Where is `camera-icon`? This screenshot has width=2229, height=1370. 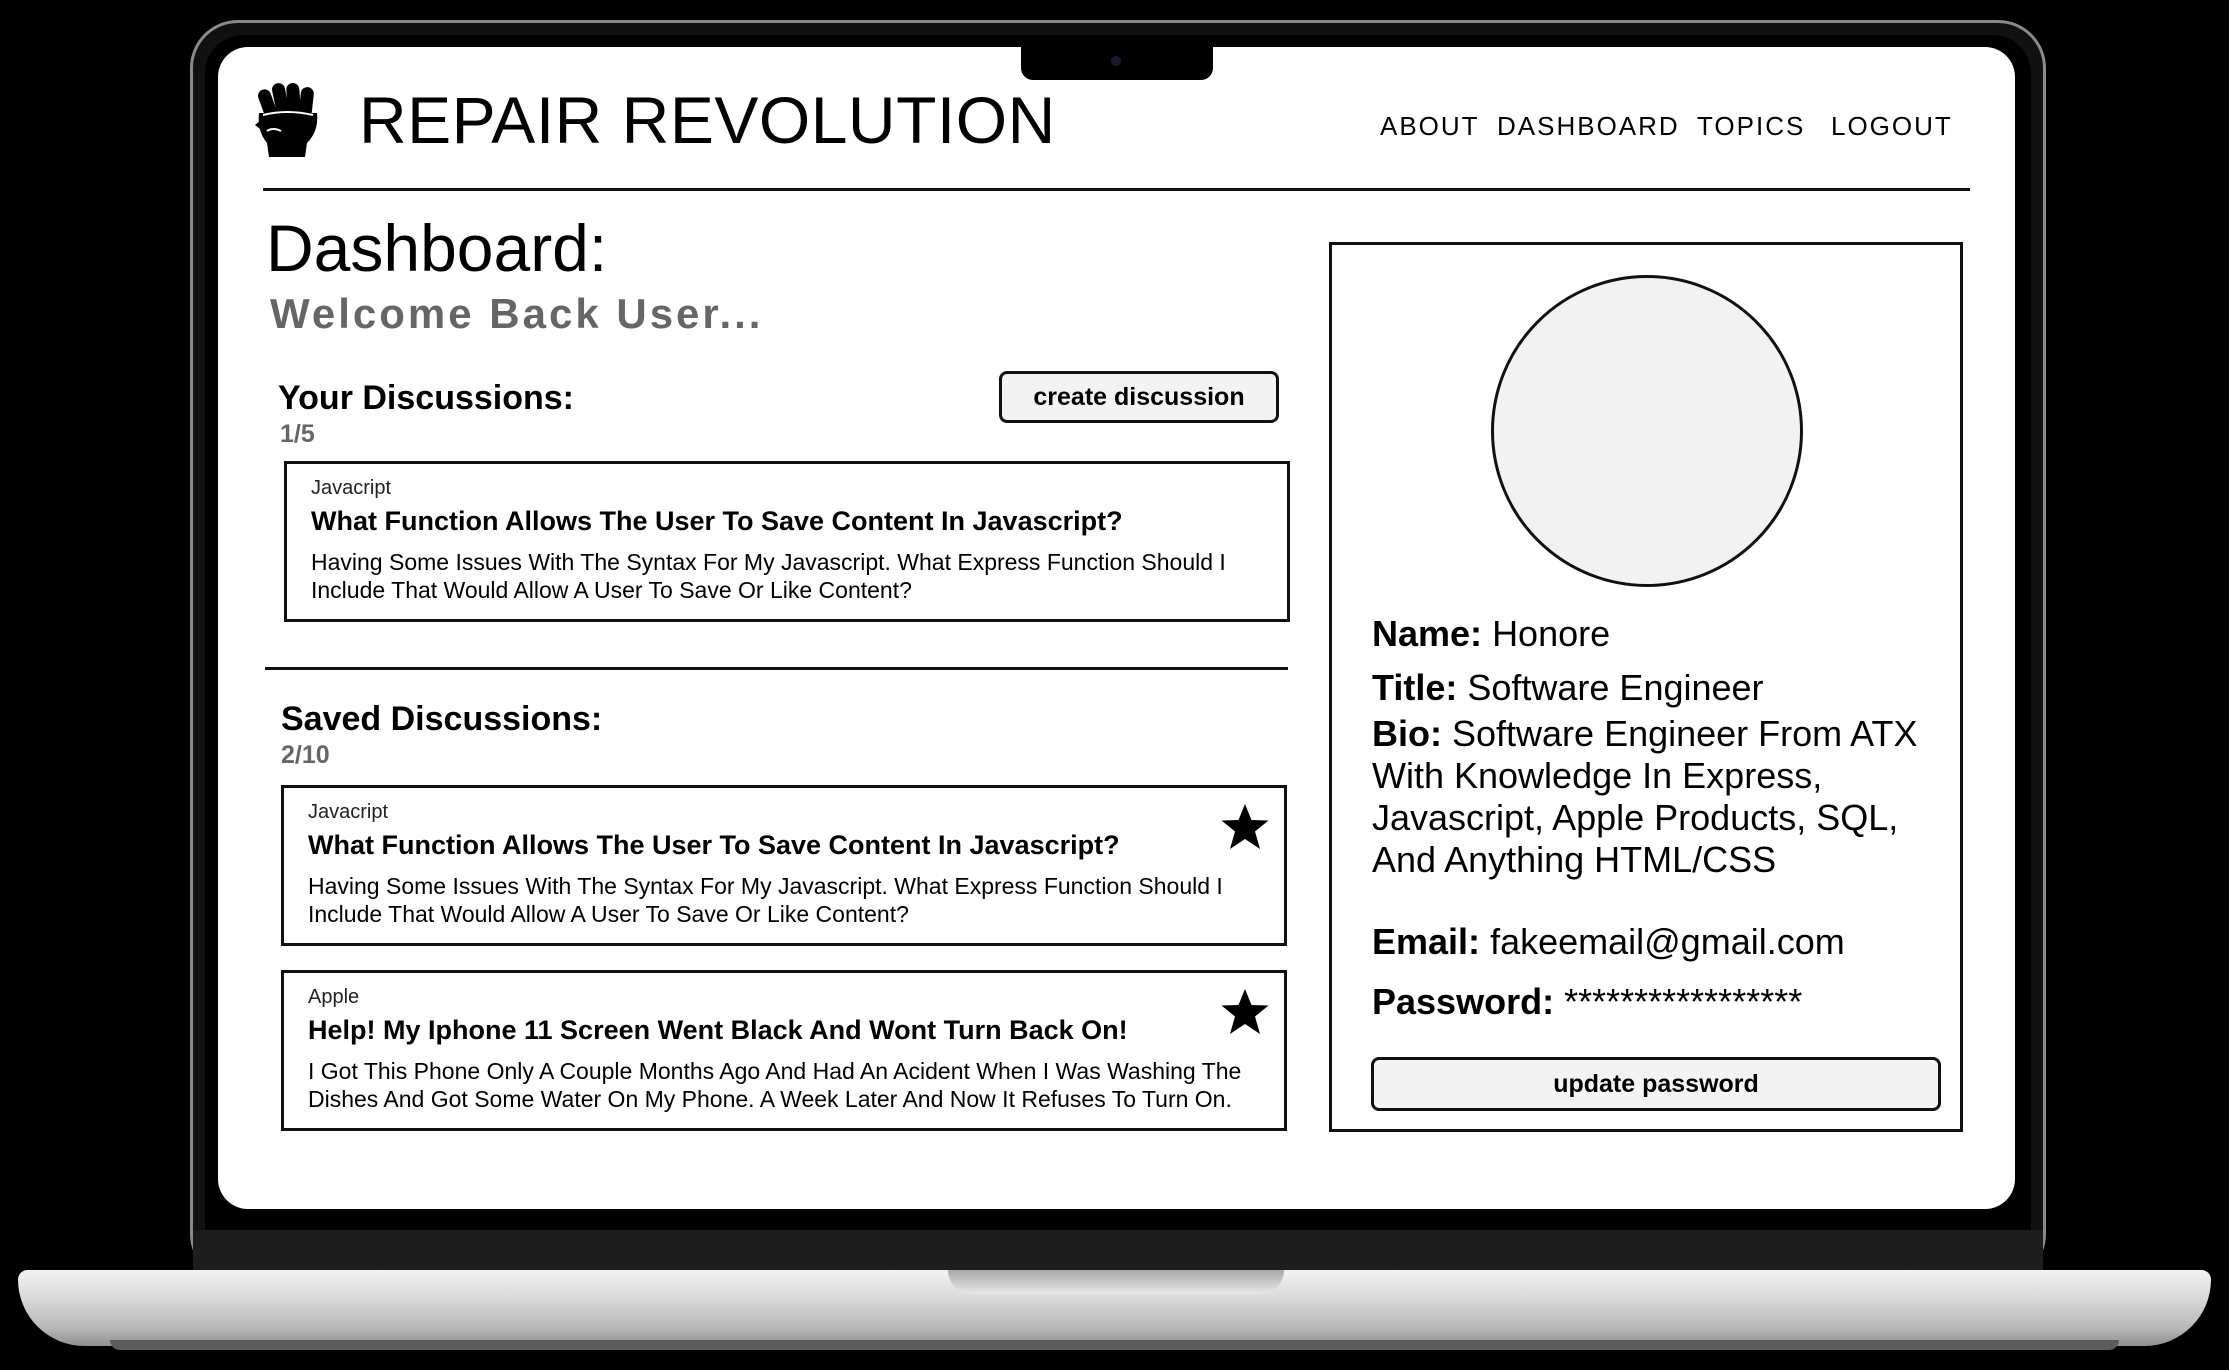 camera-icon is located at coordinates (1116, 61).